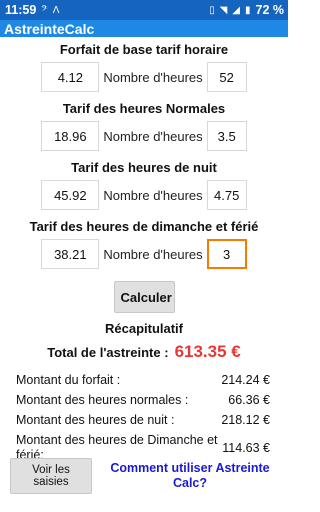 This screenshot has height=512, width=320. I want to click on total-value: 613.35 €, so click(207, 351).